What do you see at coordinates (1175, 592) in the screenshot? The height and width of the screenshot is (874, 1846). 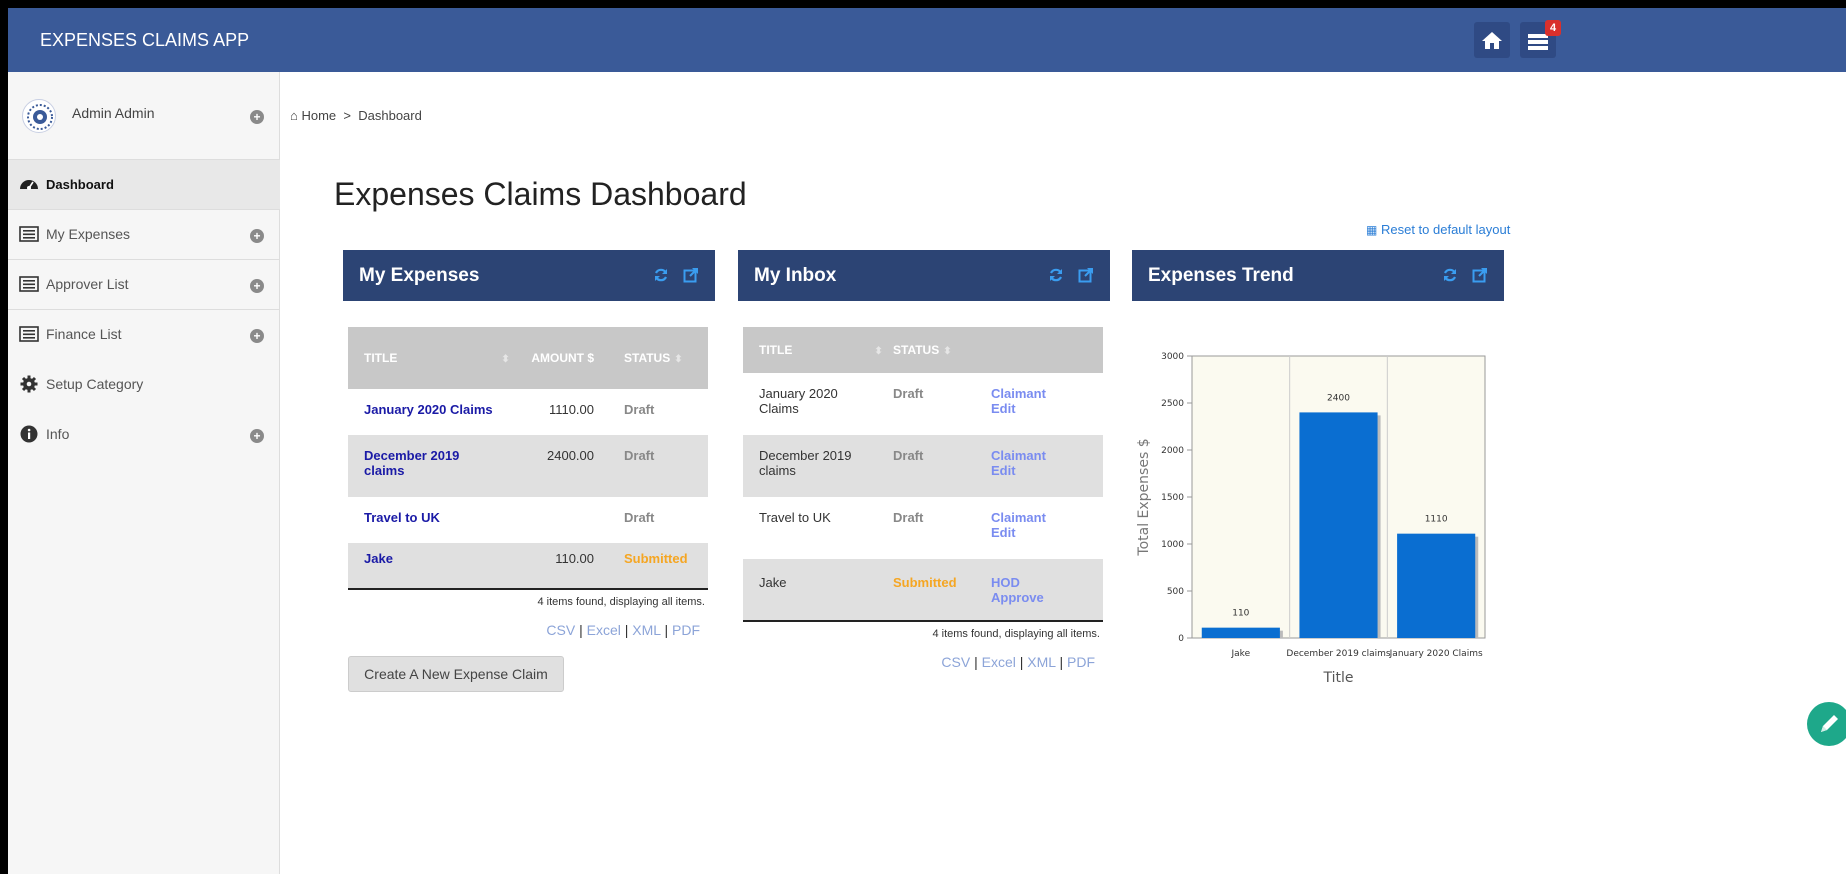 I see `y-tick-label: 500` at bounding box center [1175, 592].